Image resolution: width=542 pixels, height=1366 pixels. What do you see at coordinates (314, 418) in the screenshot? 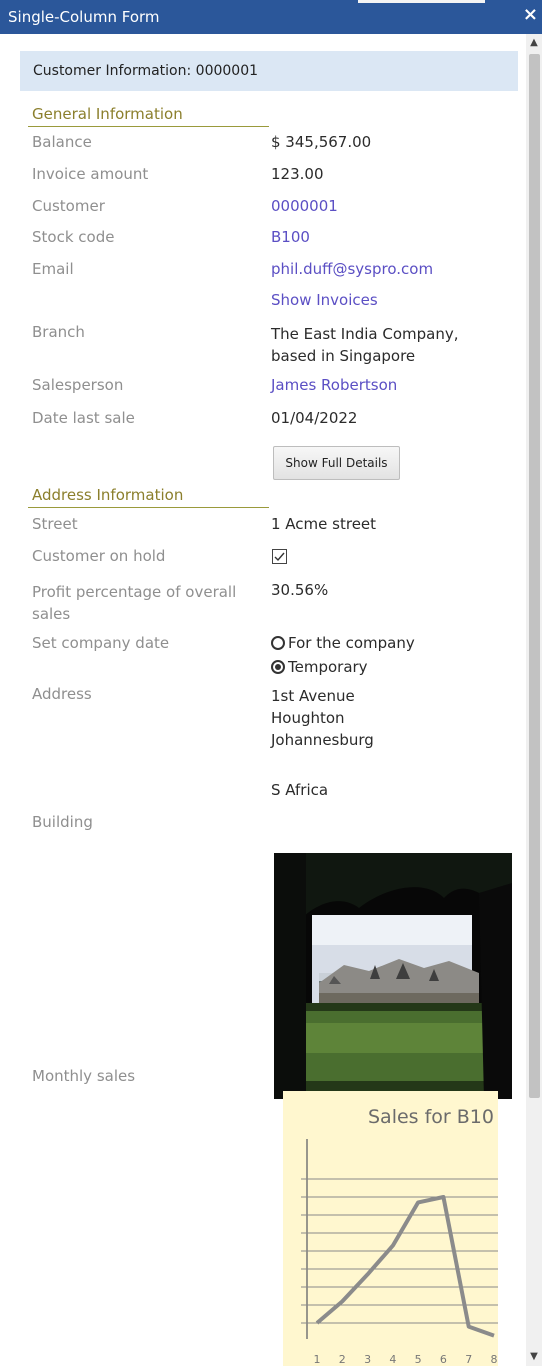
I see `date-last-sale-value: 01/04/2022` at bounding box center [314, 418].